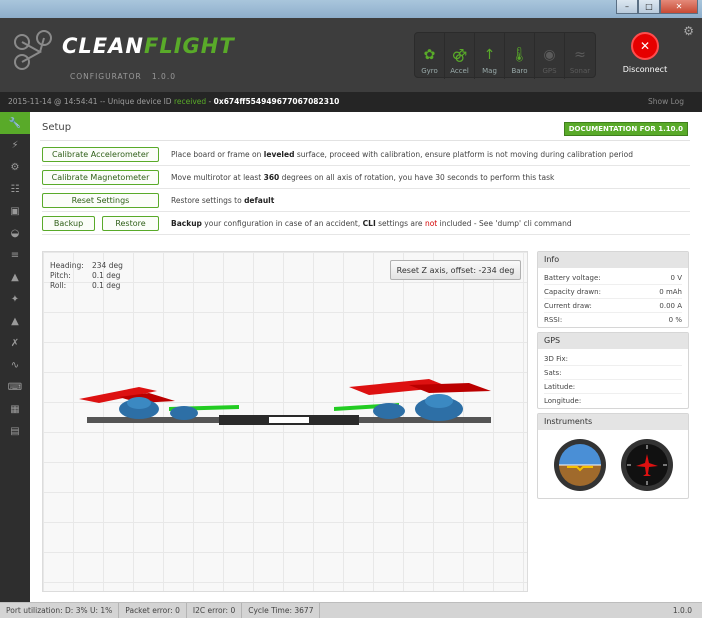 Image resolution: width=702 pixels, height=618 pixels. I want to click on instruments-panel-title: Instruments, so click(613, 422).